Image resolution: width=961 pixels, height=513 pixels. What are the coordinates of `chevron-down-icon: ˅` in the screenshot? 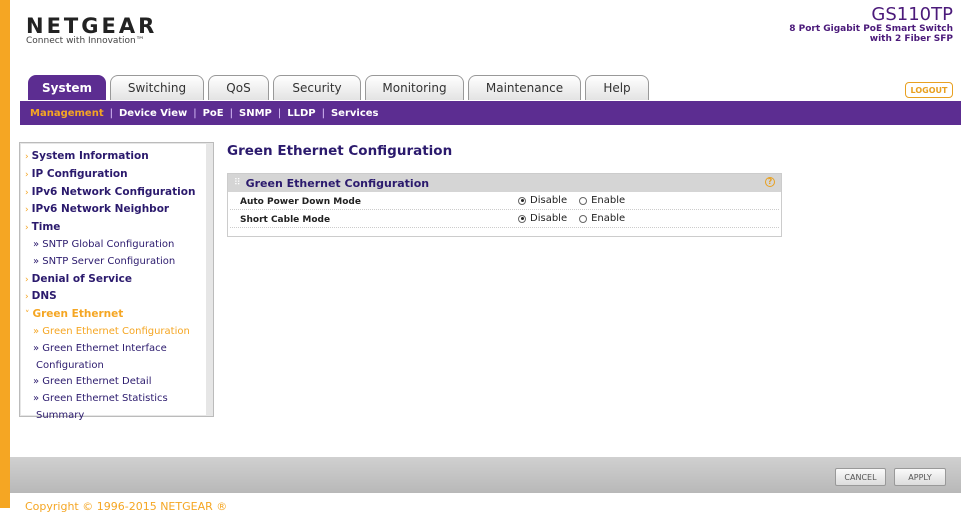 It's located at (27, 315).